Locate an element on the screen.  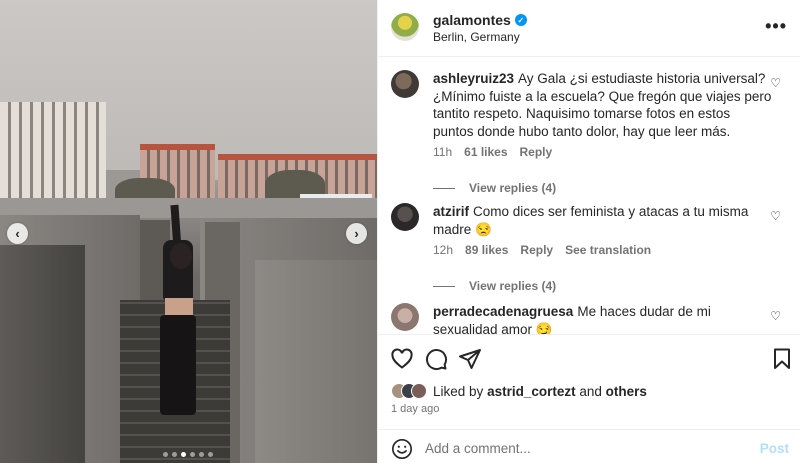
comment-icon is located at coordinates (436, 359).